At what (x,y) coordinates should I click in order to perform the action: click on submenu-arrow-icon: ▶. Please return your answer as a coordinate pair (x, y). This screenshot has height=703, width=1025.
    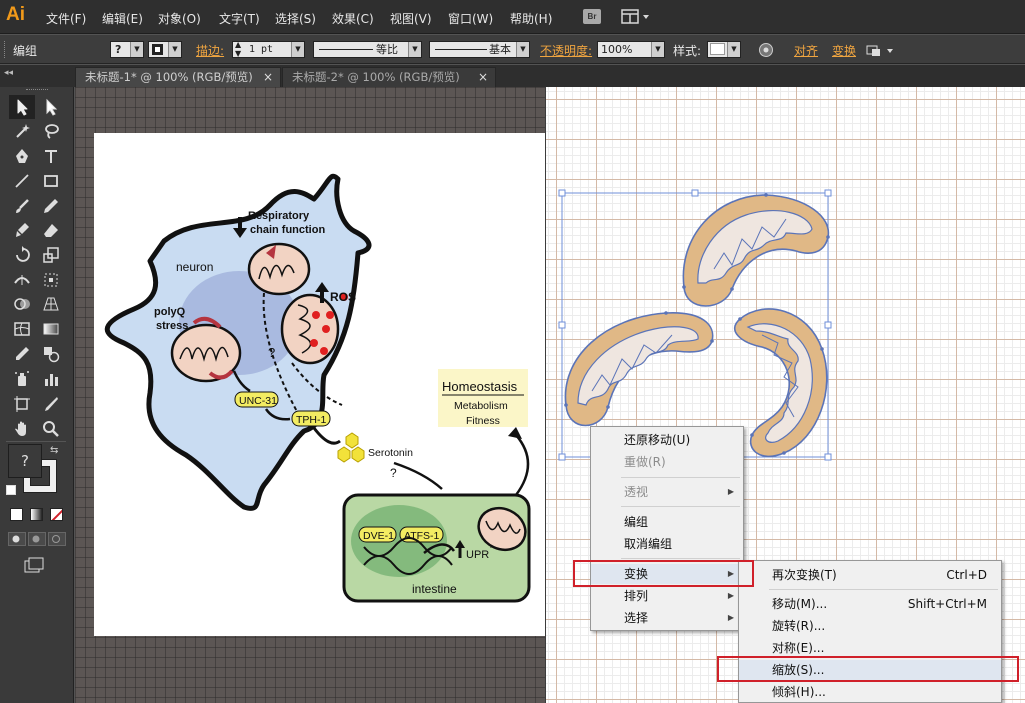
    Looking at the image, I should click on (730, 595).